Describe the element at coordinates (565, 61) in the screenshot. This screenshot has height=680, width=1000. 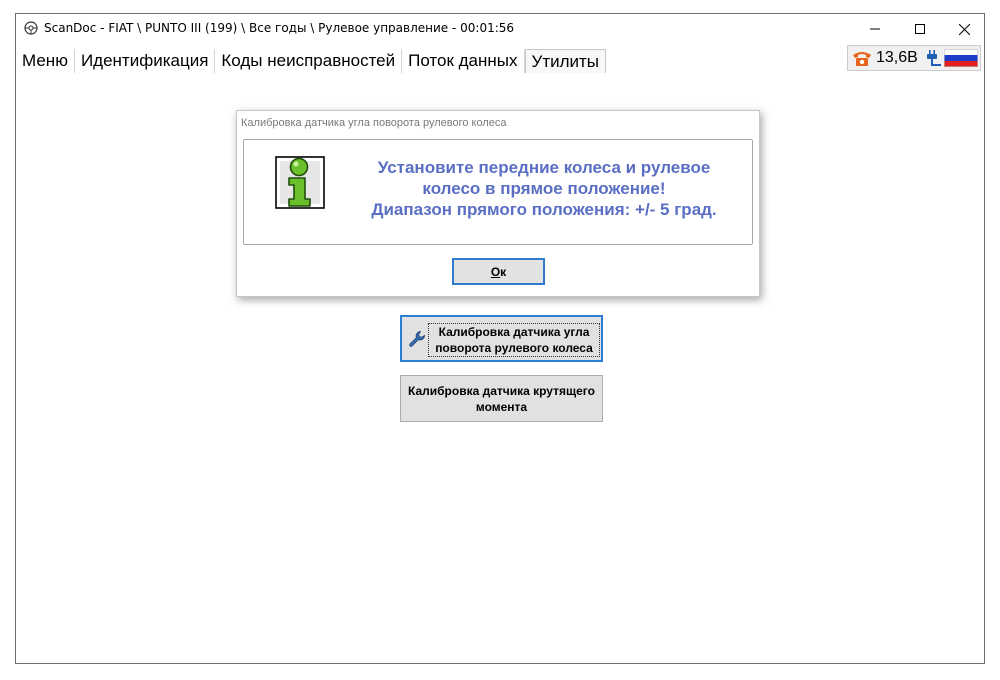
I see `tab-utilities: Утилиты` at that location.